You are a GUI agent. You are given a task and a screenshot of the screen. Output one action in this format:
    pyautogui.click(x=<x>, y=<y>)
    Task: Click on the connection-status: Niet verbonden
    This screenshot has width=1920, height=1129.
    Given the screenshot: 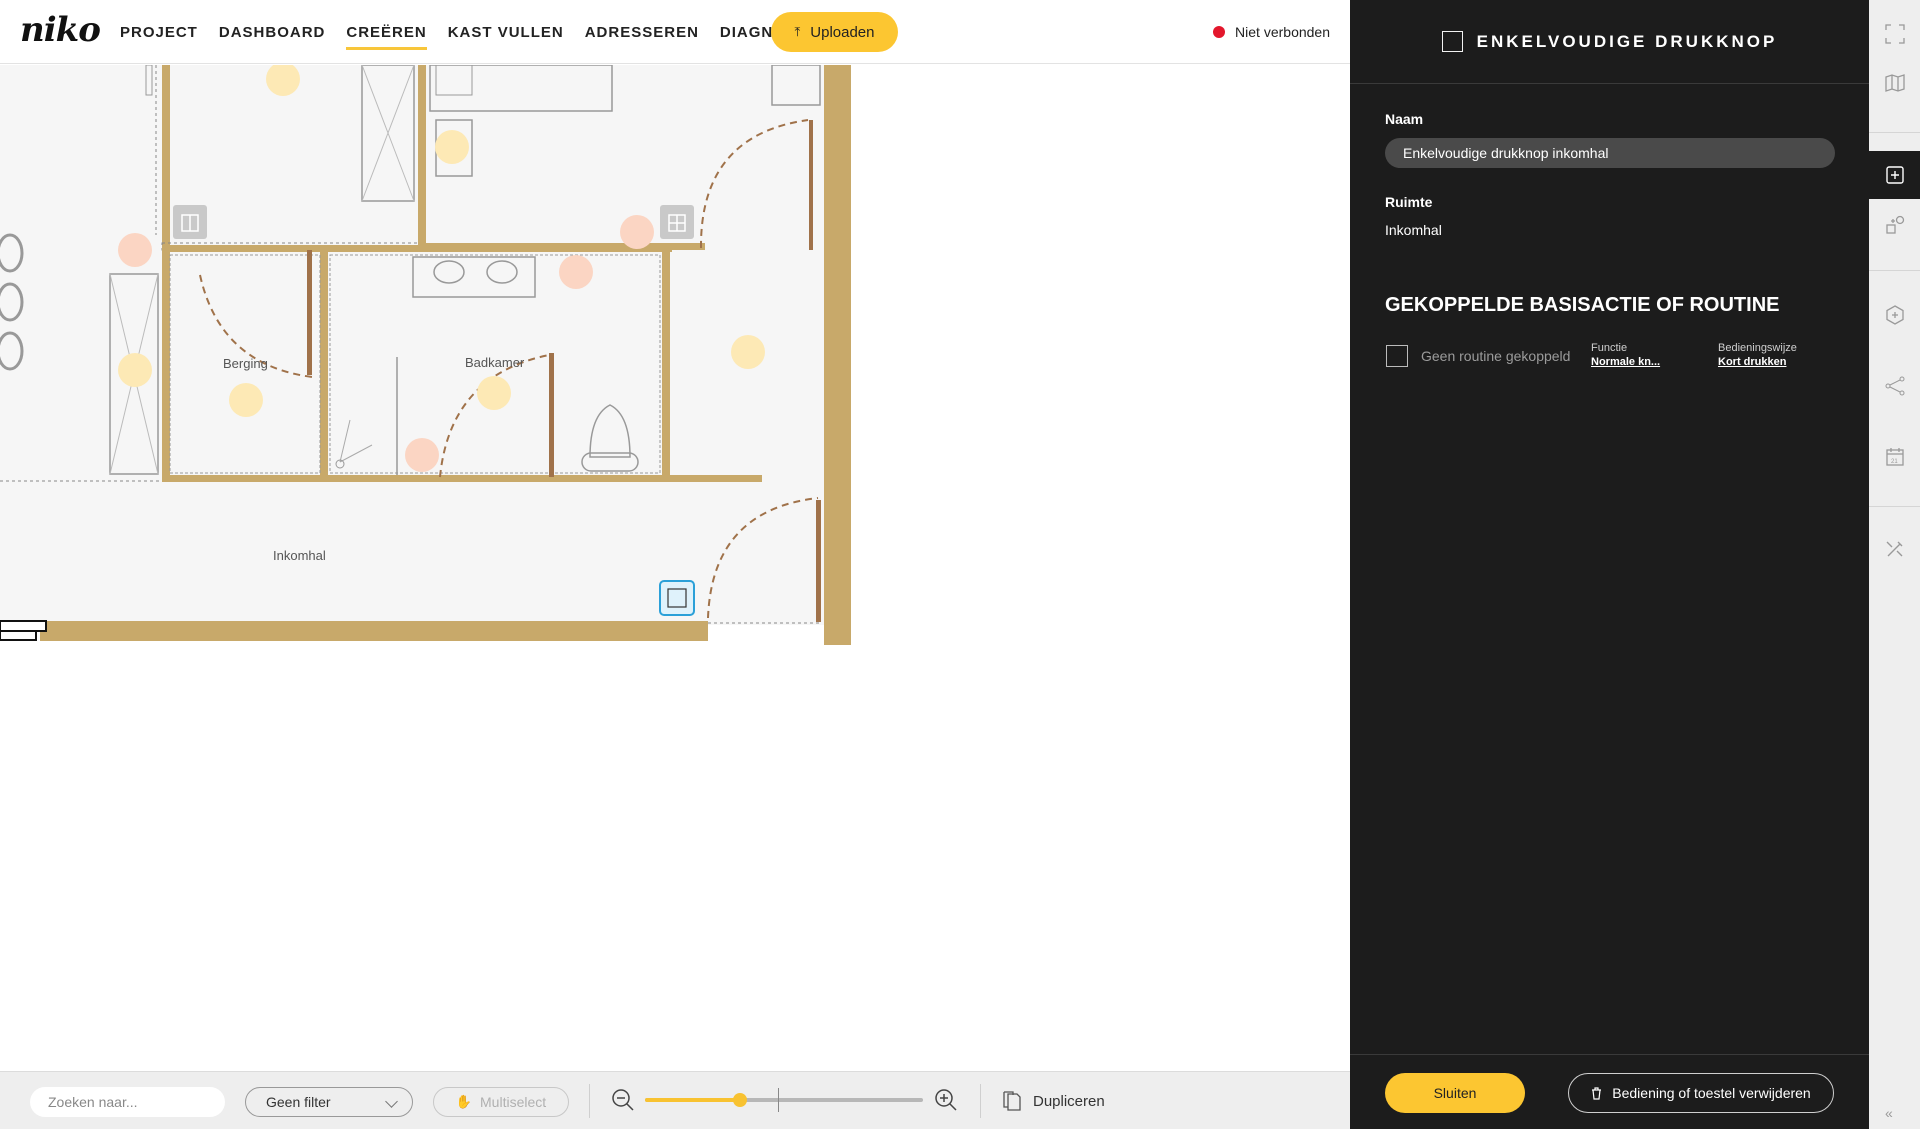 What is the action you would take?
    pyautogui.click(x=1271, y=32)
    